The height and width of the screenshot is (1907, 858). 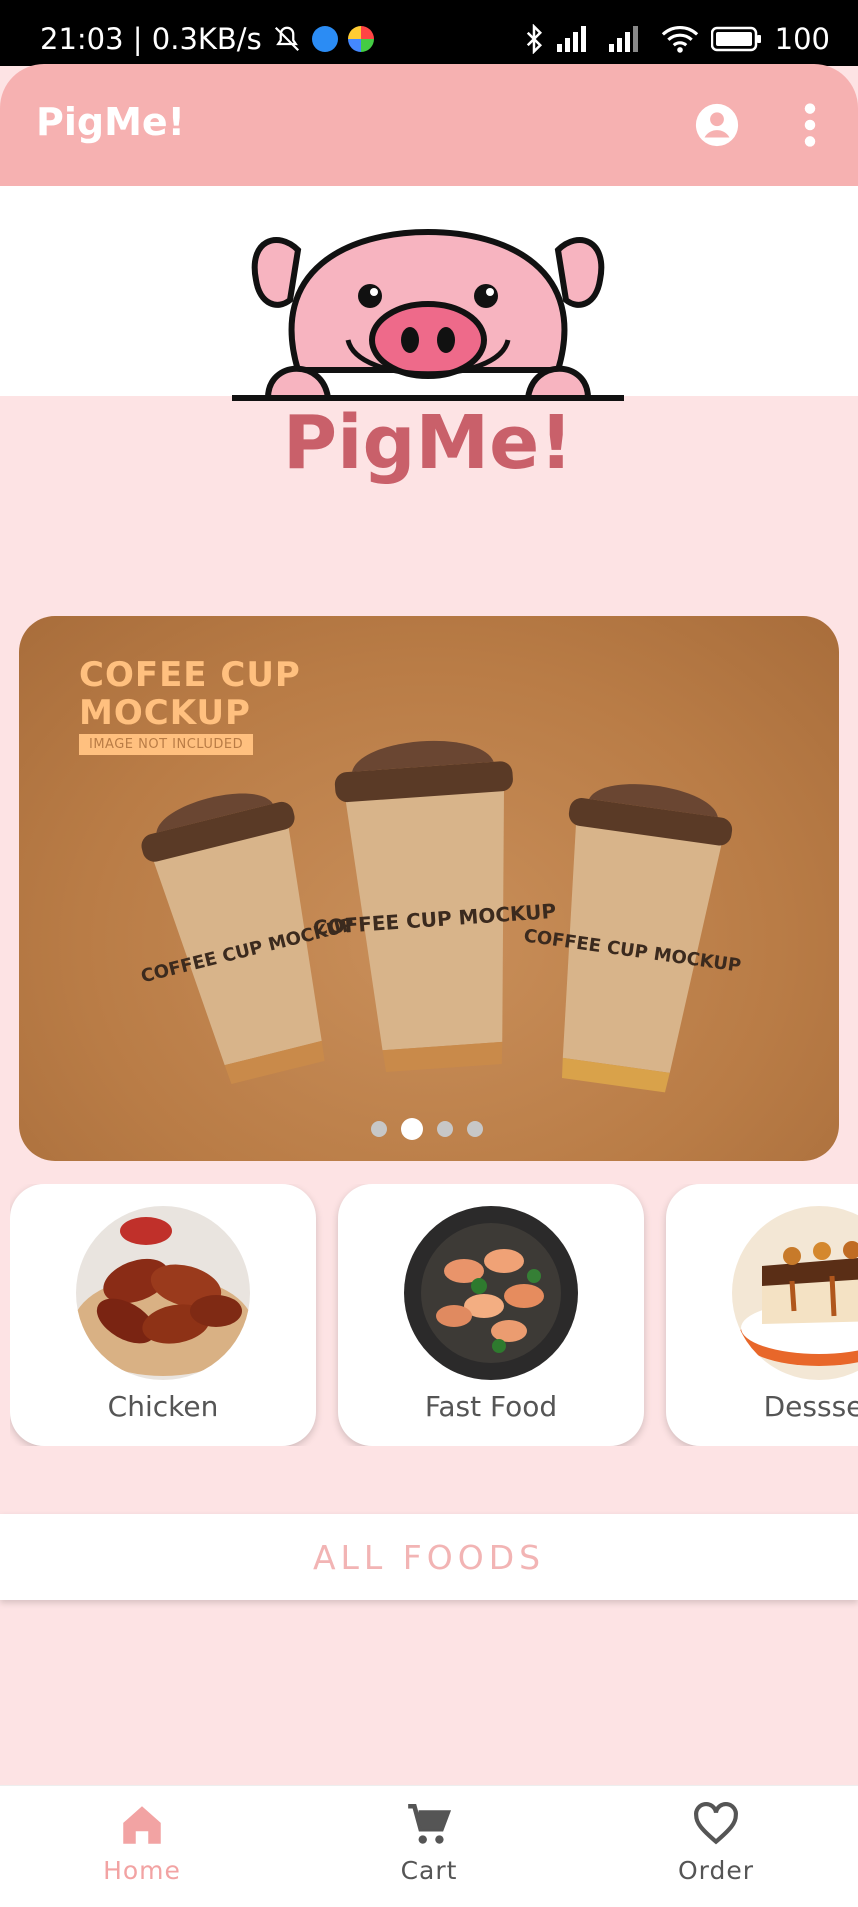 I want to click on app-bar: PigMe!, so click(x=429, y=125).